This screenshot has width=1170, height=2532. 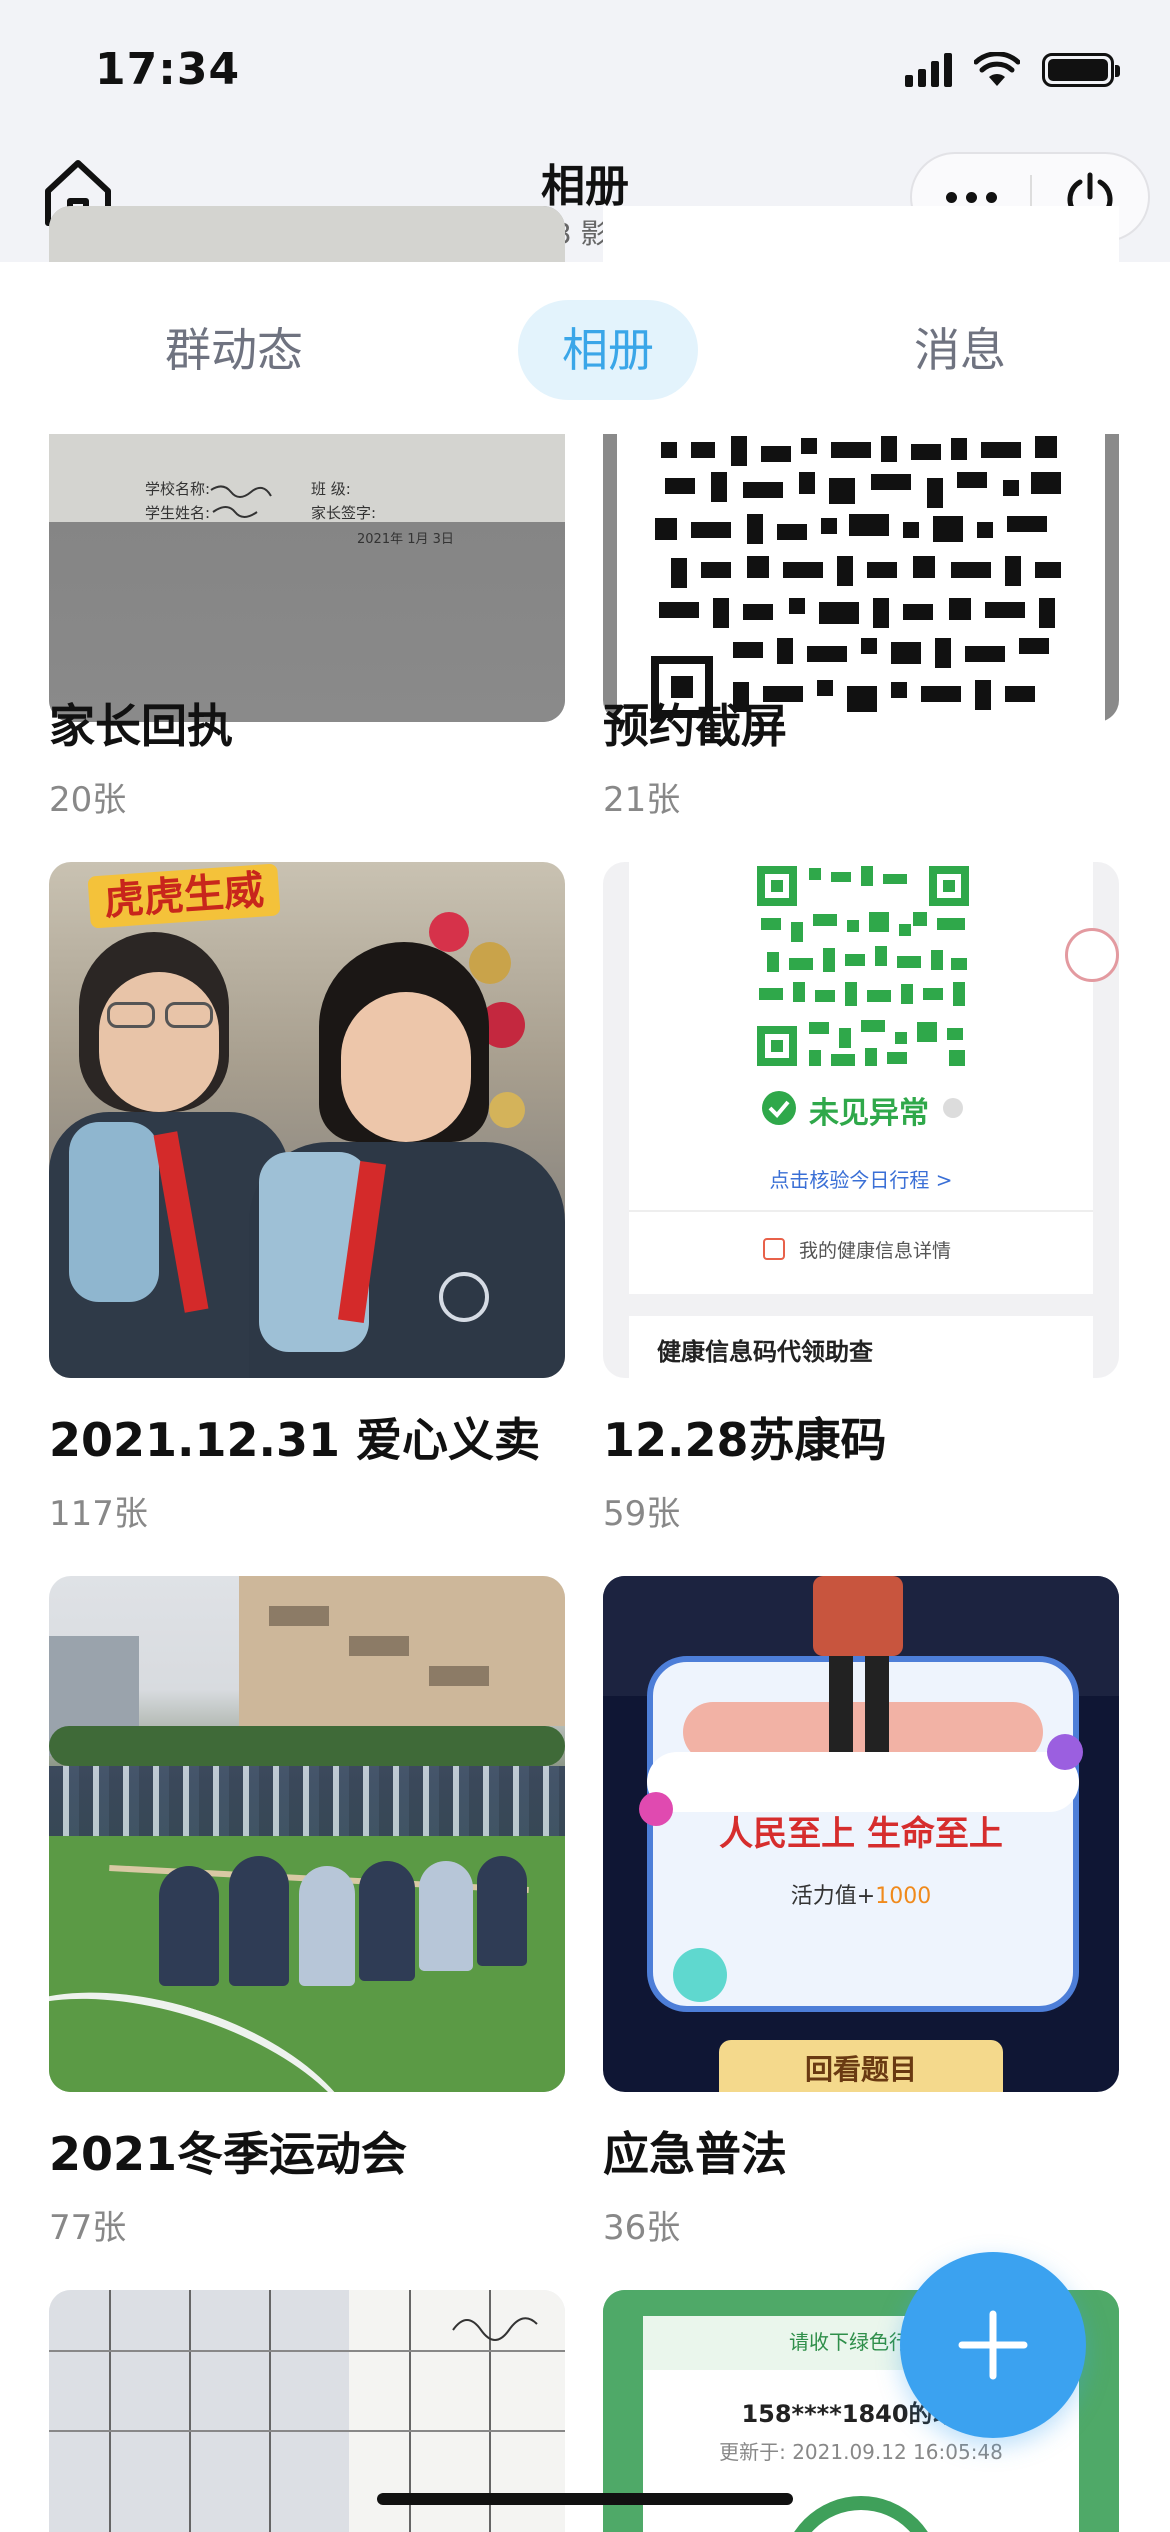 What do you see at coordinates (234, 350) in the screenshot?
I see `tab-group-feed: 群动态` at bounding box center [234, 350].